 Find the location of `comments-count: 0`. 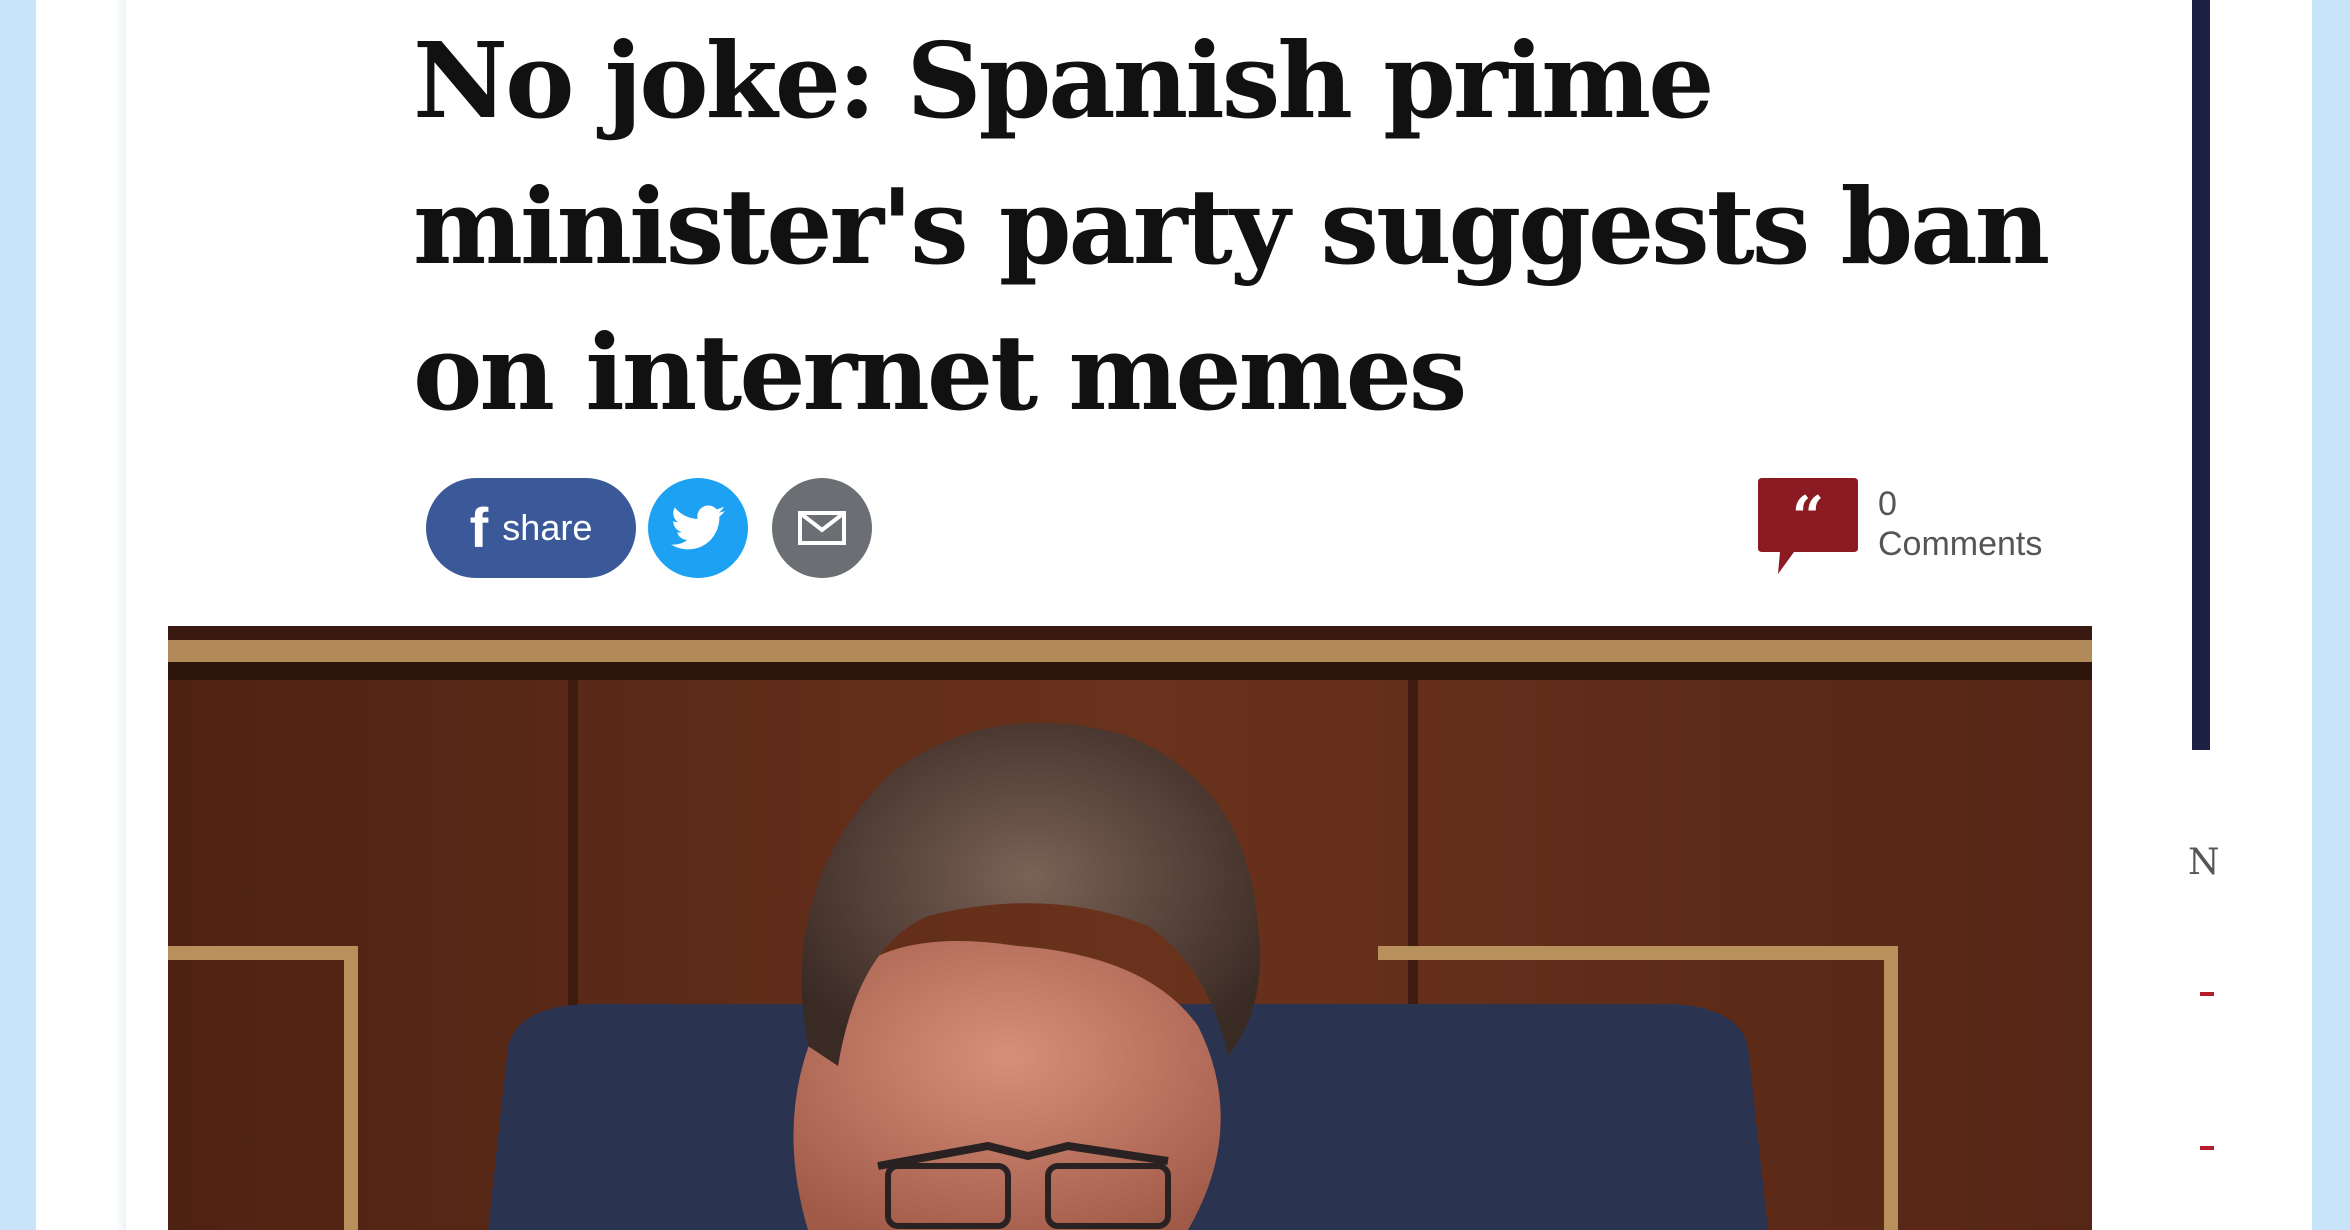

comments-count: 0 is located at coordinates (1887, 504).